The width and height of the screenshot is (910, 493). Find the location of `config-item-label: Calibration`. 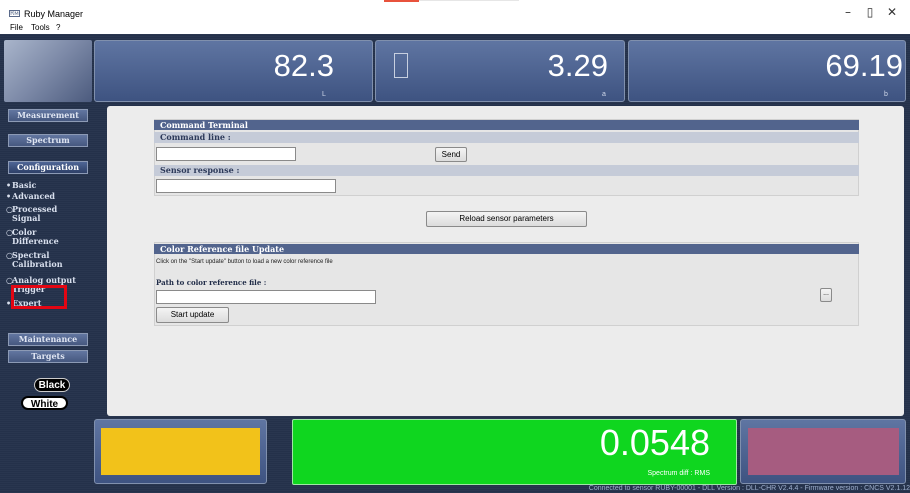

config-item-label: Calibration is located at coordinates (37, 264).